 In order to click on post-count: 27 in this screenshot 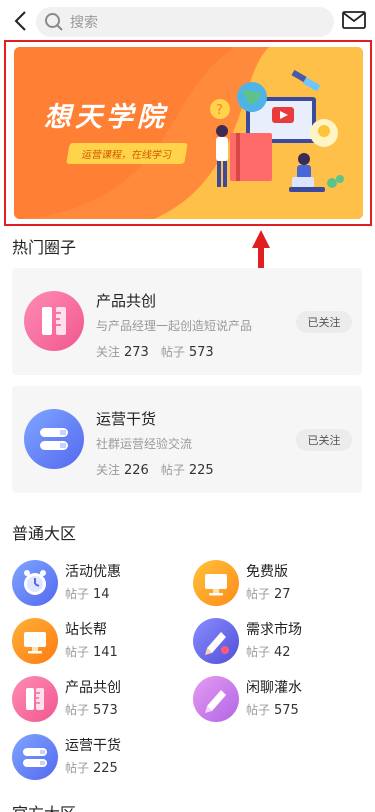, I will do `click(282, 594)`.